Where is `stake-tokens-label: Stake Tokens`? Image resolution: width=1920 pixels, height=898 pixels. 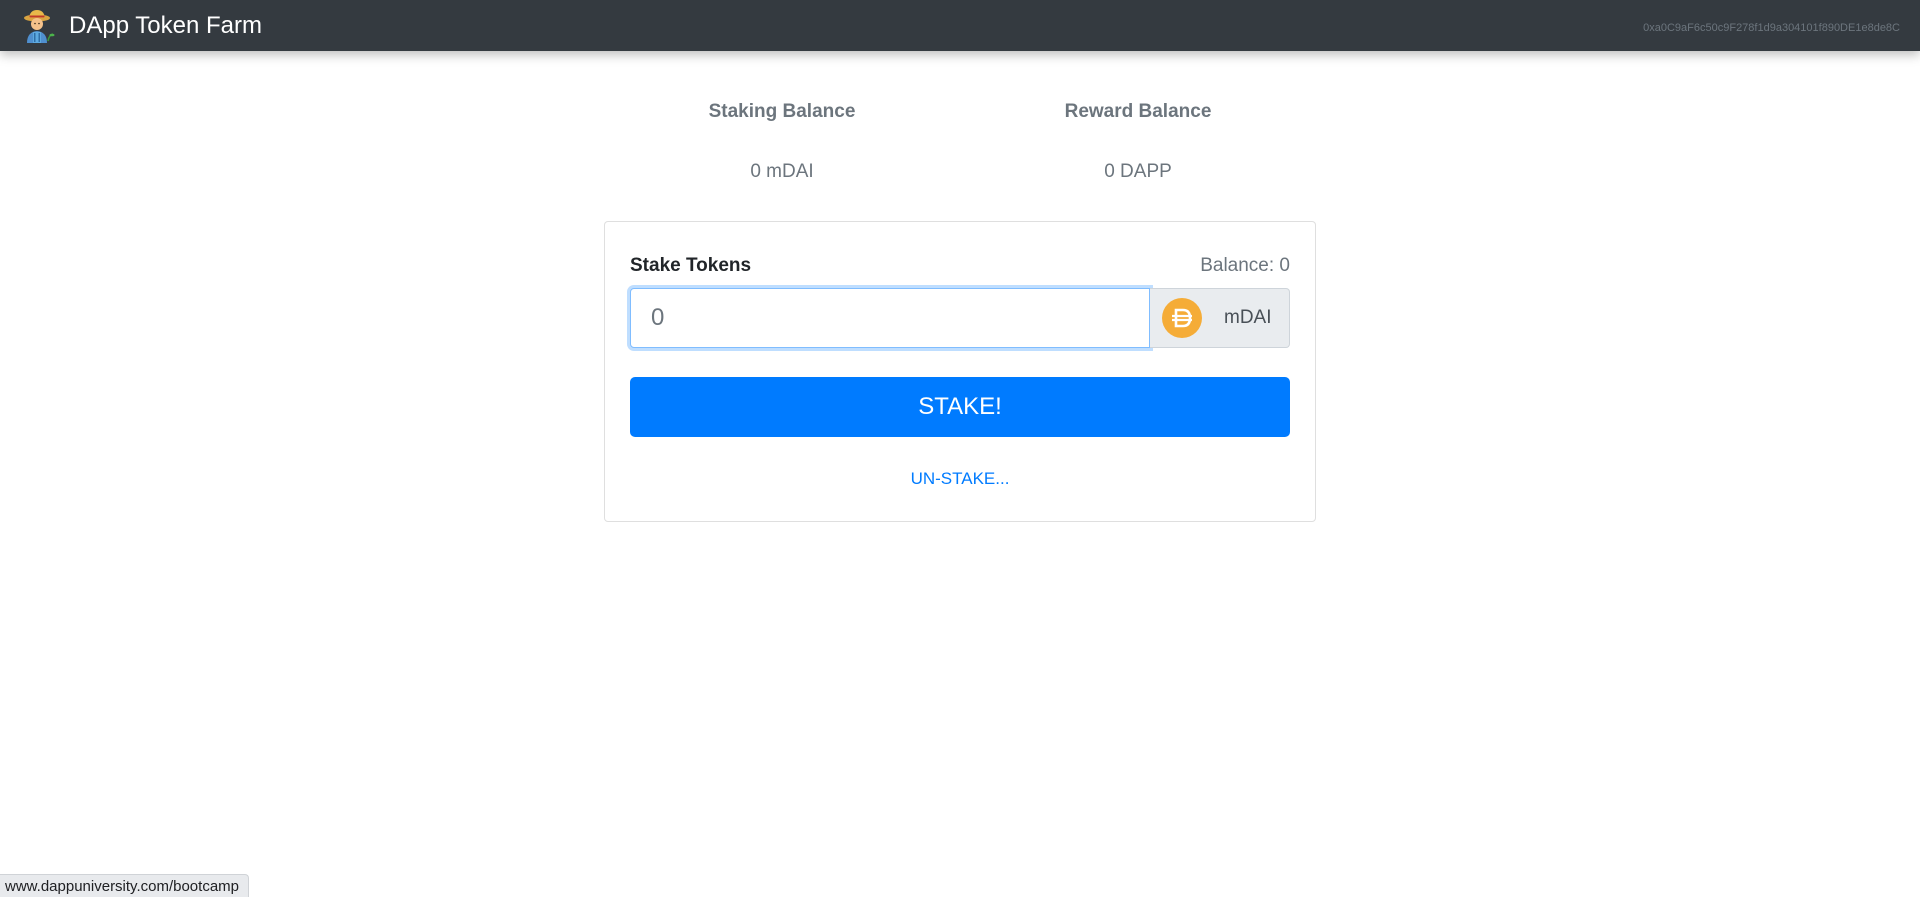
stake-tokens-label: Stake Tokens is located at coordinates (691, 265).